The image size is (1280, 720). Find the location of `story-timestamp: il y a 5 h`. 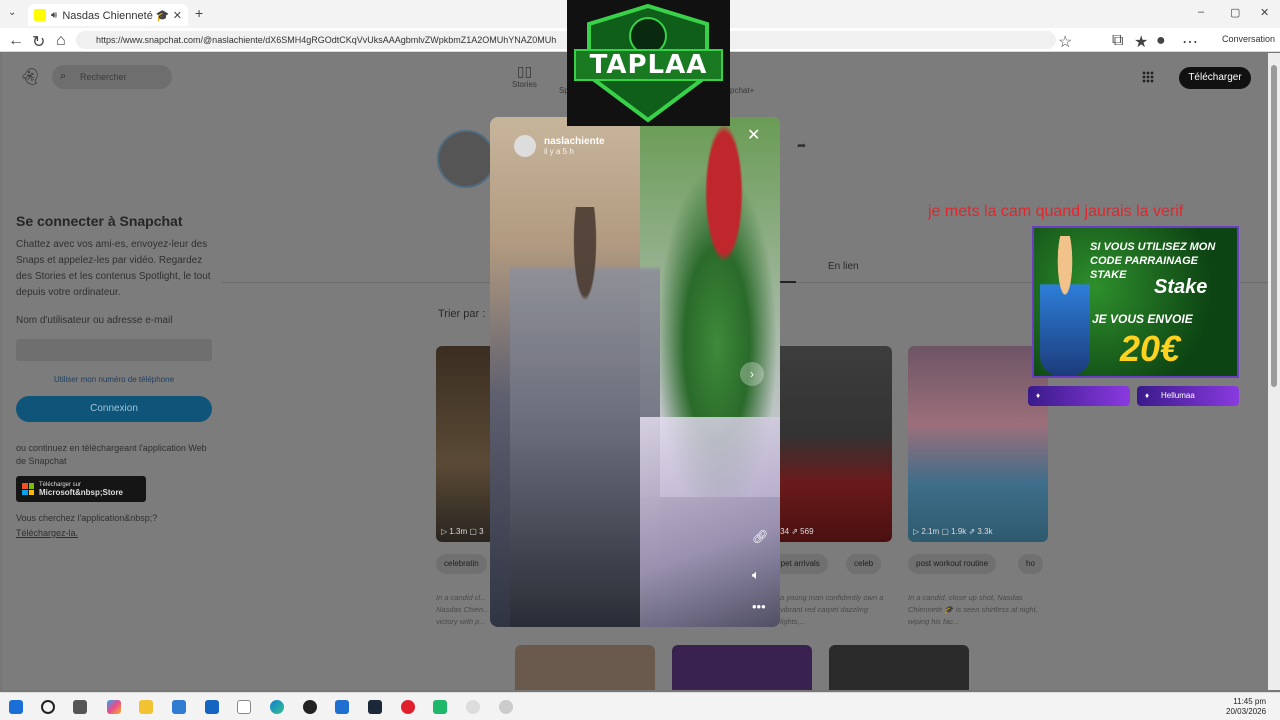

story-timestamp: il y a 5 h is located at coordinates (559, 151).